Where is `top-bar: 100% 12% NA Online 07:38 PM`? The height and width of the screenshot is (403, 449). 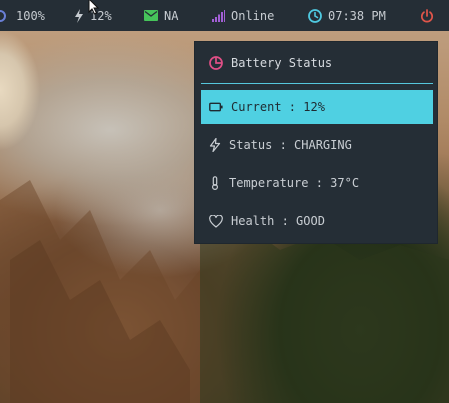 top-bar: 100% 12% NA Online 07:38 PM is located at coordinates (224, 15).